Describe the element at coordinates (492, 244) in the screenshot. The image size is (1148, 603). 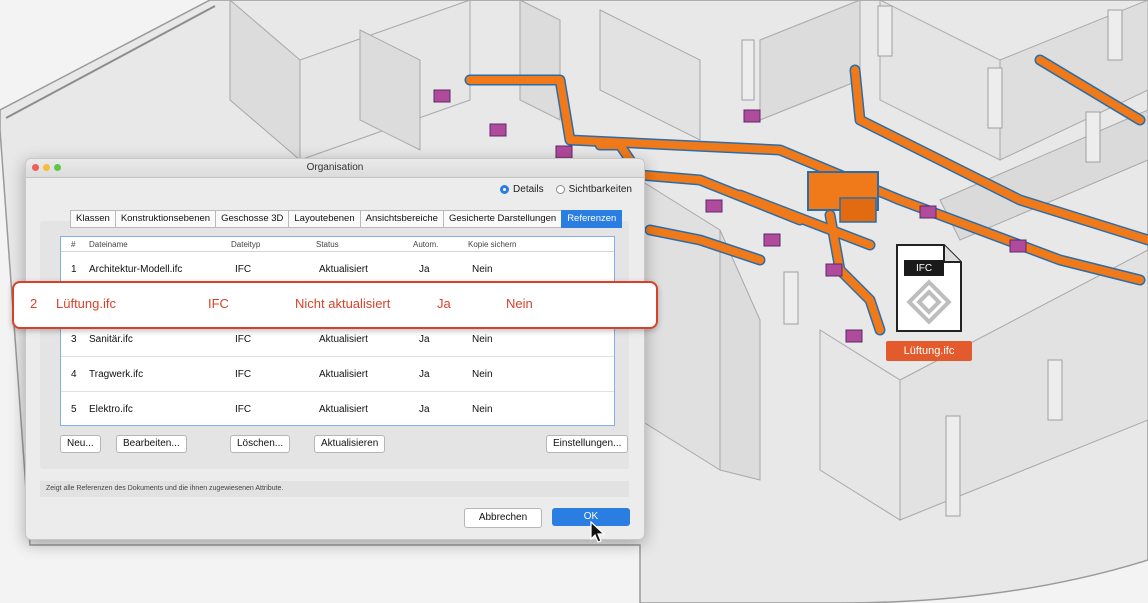
I see `column-header-copy: Kopie sichern` at that location.